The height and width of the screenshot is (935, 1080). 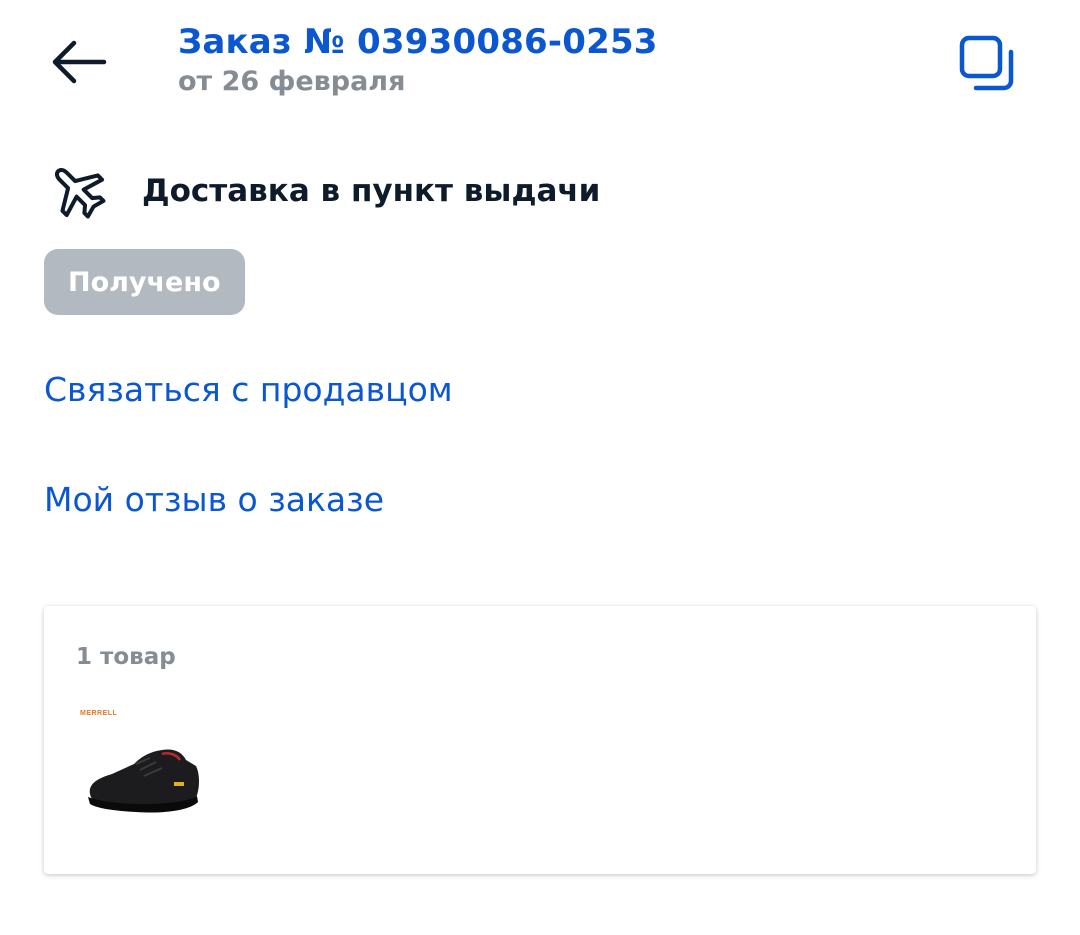 I want to click on copy-button, so click(x=987, y=63).